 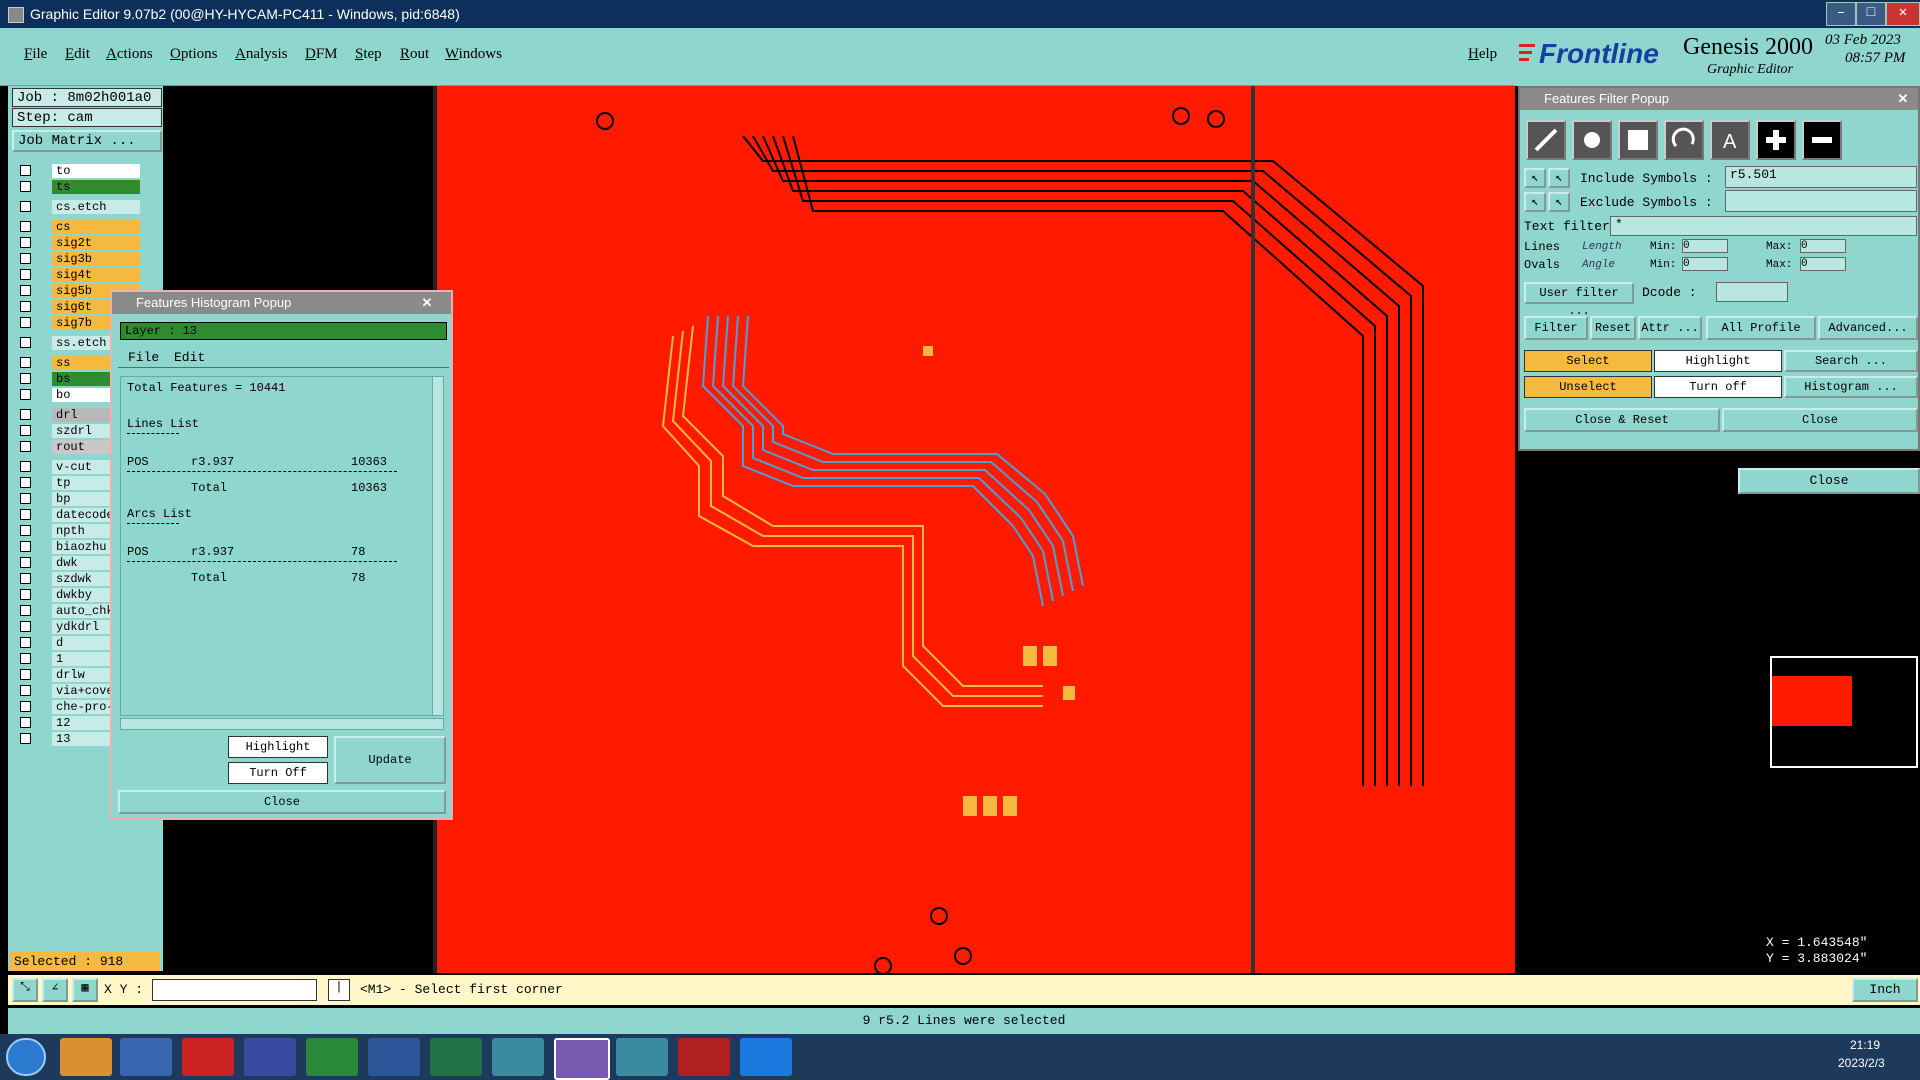 I want to click on filter-close-icon: ✕, so click(x=1903, y=99).